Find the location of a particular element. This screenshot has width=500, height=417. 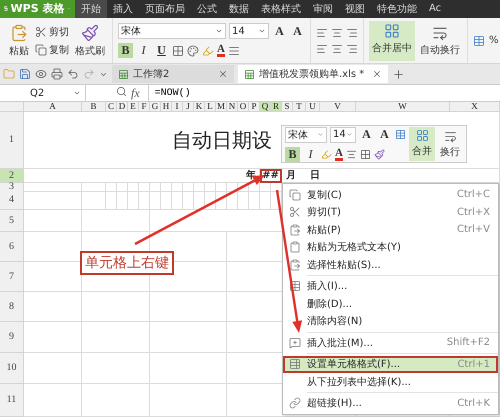

row-header: 9 is located at coordinates (12, 337).